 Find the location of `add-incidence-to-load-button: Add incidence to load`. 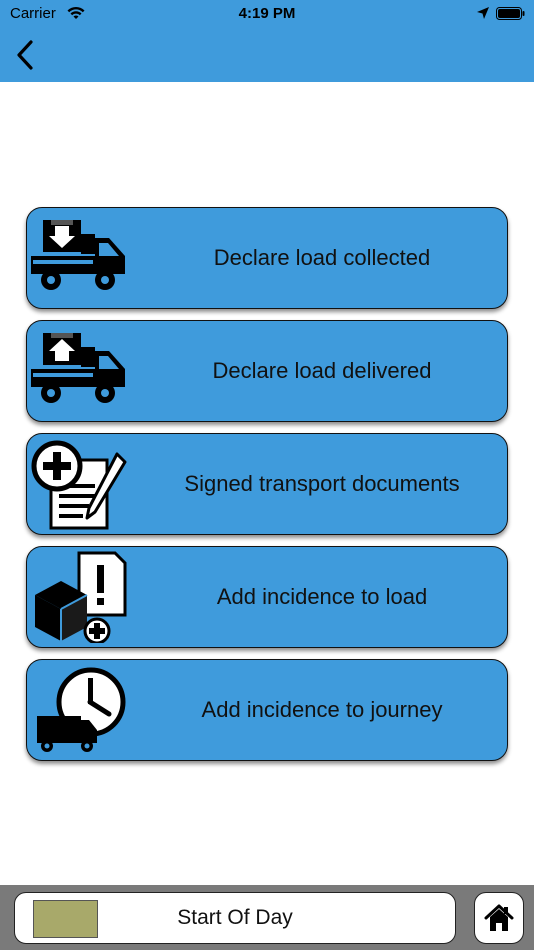

add-incidence-to-load-button: Add incidence to load is located at coordinates (267, 597).